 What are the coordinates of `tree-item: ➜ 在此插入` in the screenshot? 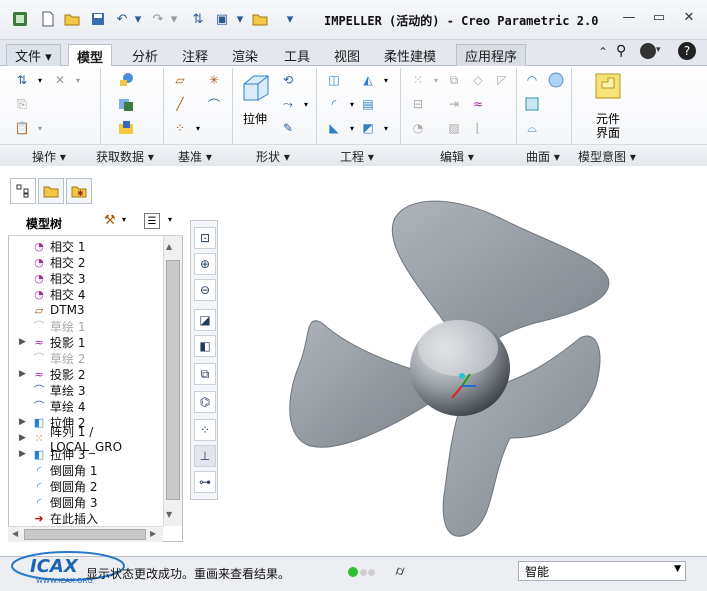 It's located at (89, 518).